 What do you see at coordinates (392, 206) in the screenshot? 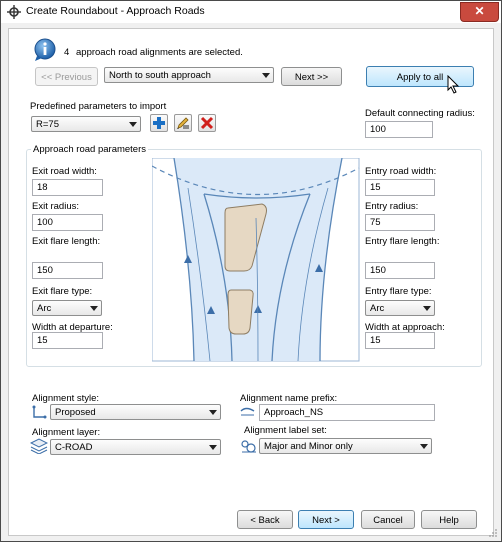
I see `entry-radius-label: Entry radius:` at bounding box center [392, 206].